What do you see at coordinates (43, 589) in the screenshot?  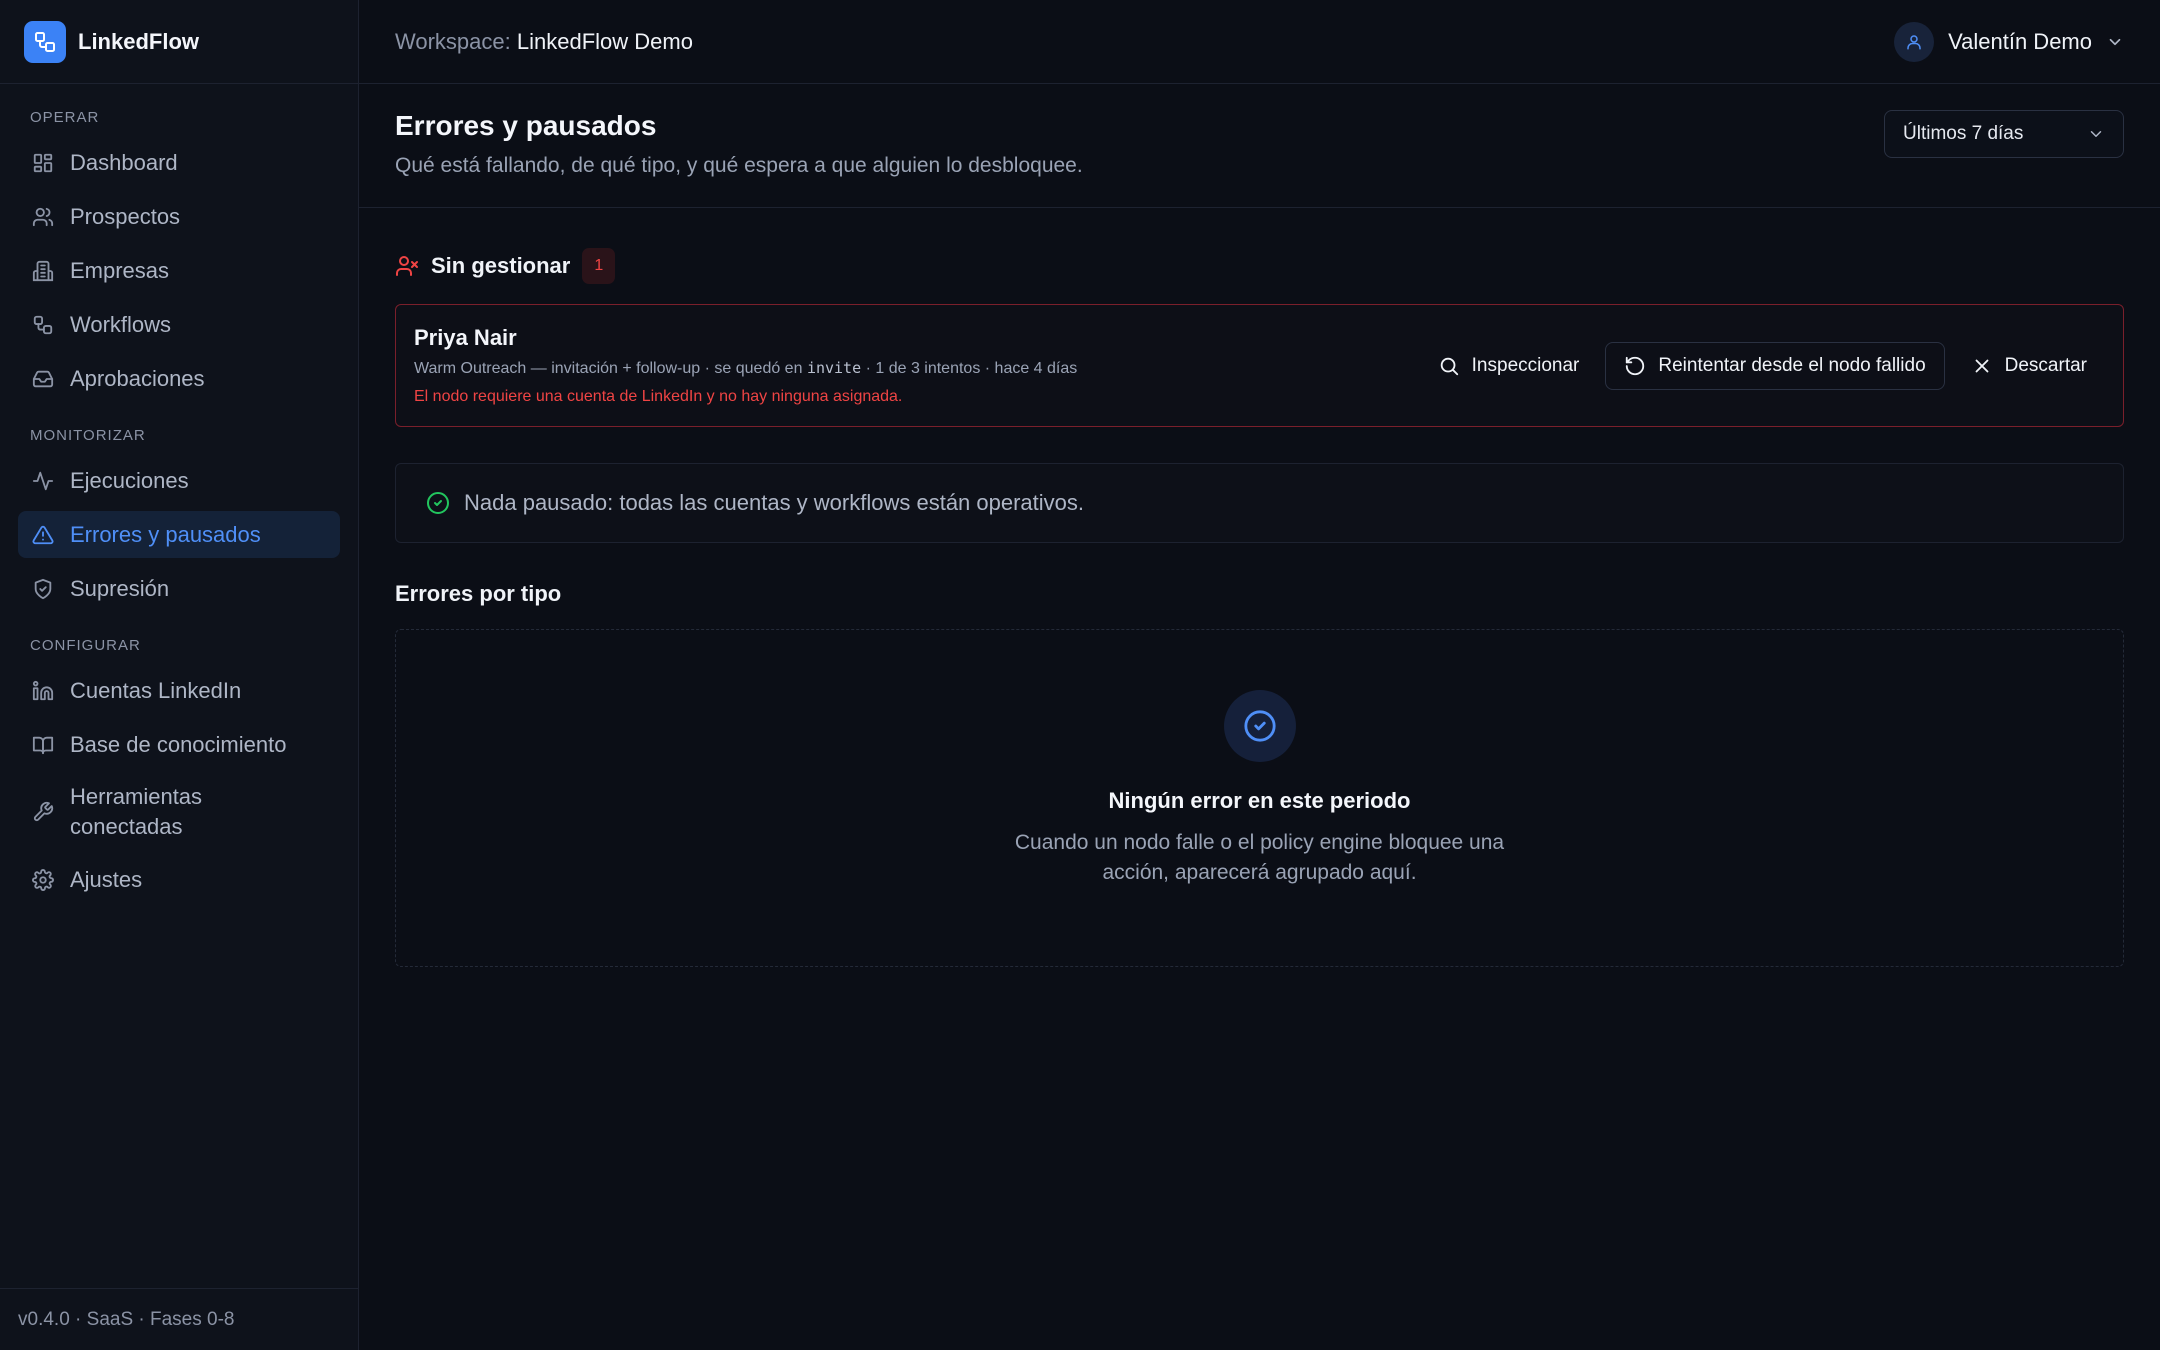 I see `shield-check-icon` at bounding box center [43, 589].